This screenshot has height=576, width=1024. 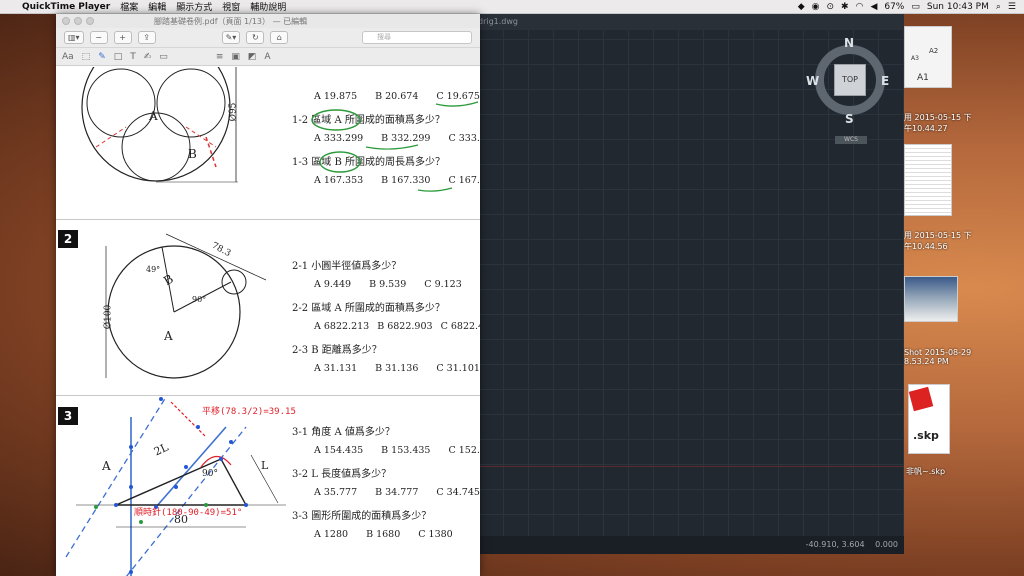 I want to click on line-style-icon: ≡, so click(x=220, y=57).